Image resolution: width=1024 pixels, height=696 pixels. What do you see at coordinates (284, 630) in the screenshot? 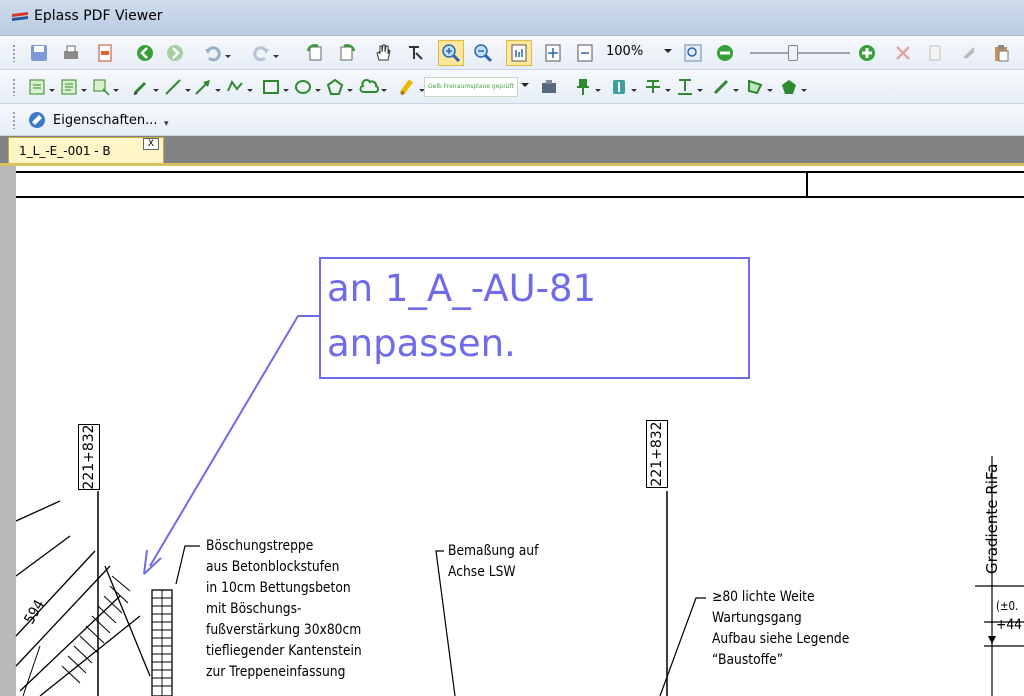
I see `note-line: fußverstärkung 30x80cm` at bounding box center [284, 630].